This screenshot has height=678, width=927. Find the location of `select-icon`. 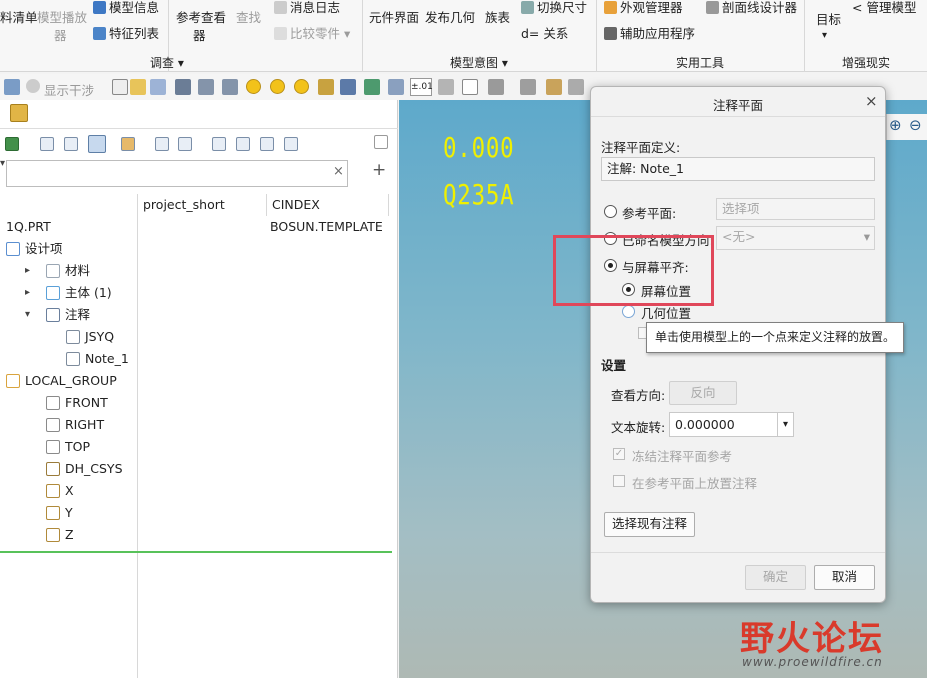

select-icon is located at coordinates (554, 87).